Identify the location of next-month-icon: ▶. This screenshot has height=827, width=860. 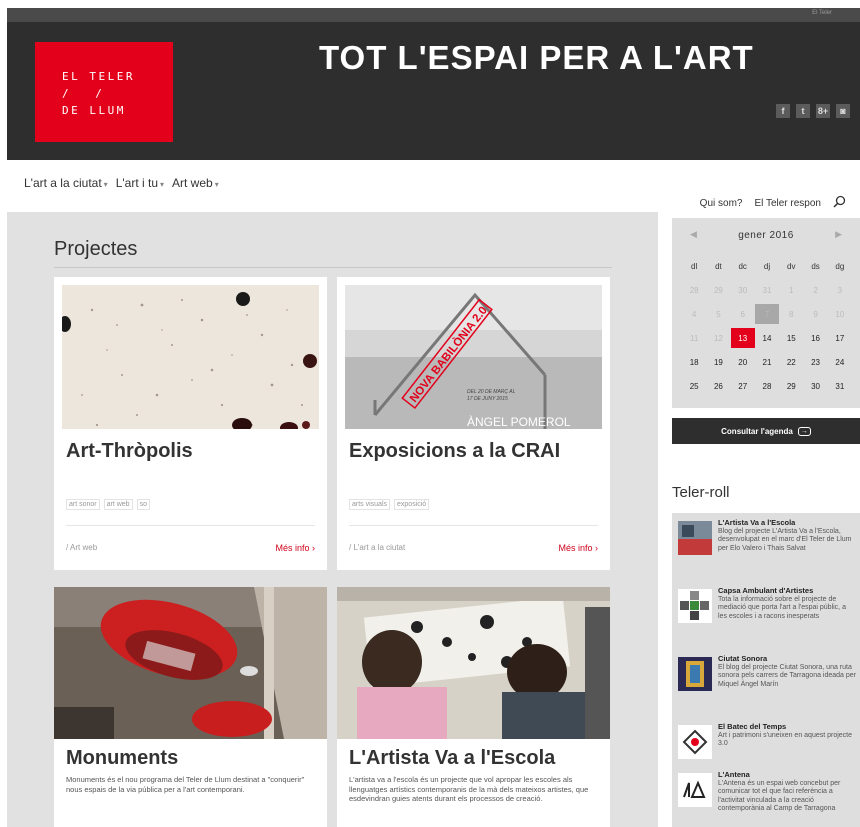
(838, 234).